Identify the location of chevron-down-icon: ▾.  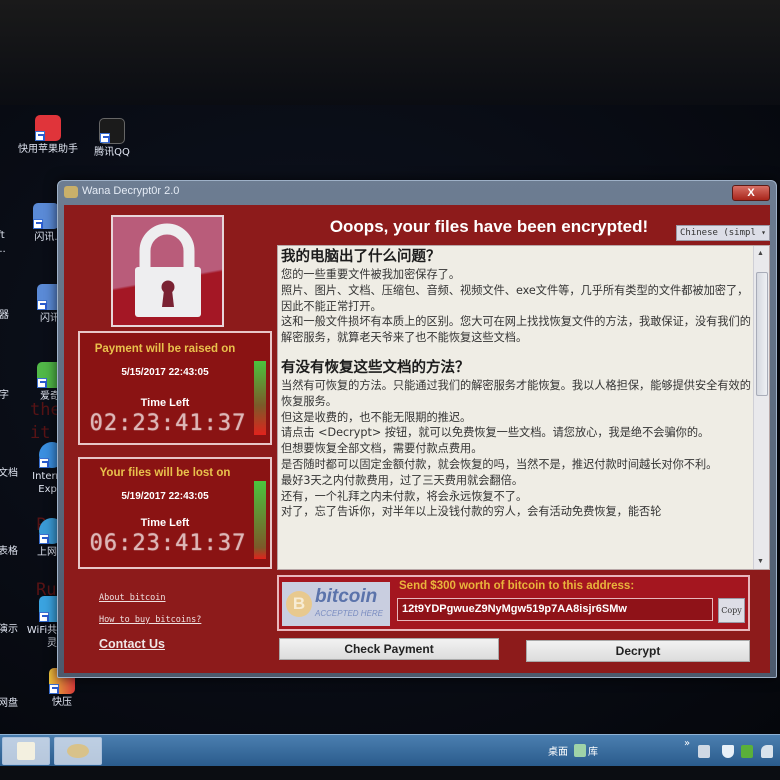
(763, 232).